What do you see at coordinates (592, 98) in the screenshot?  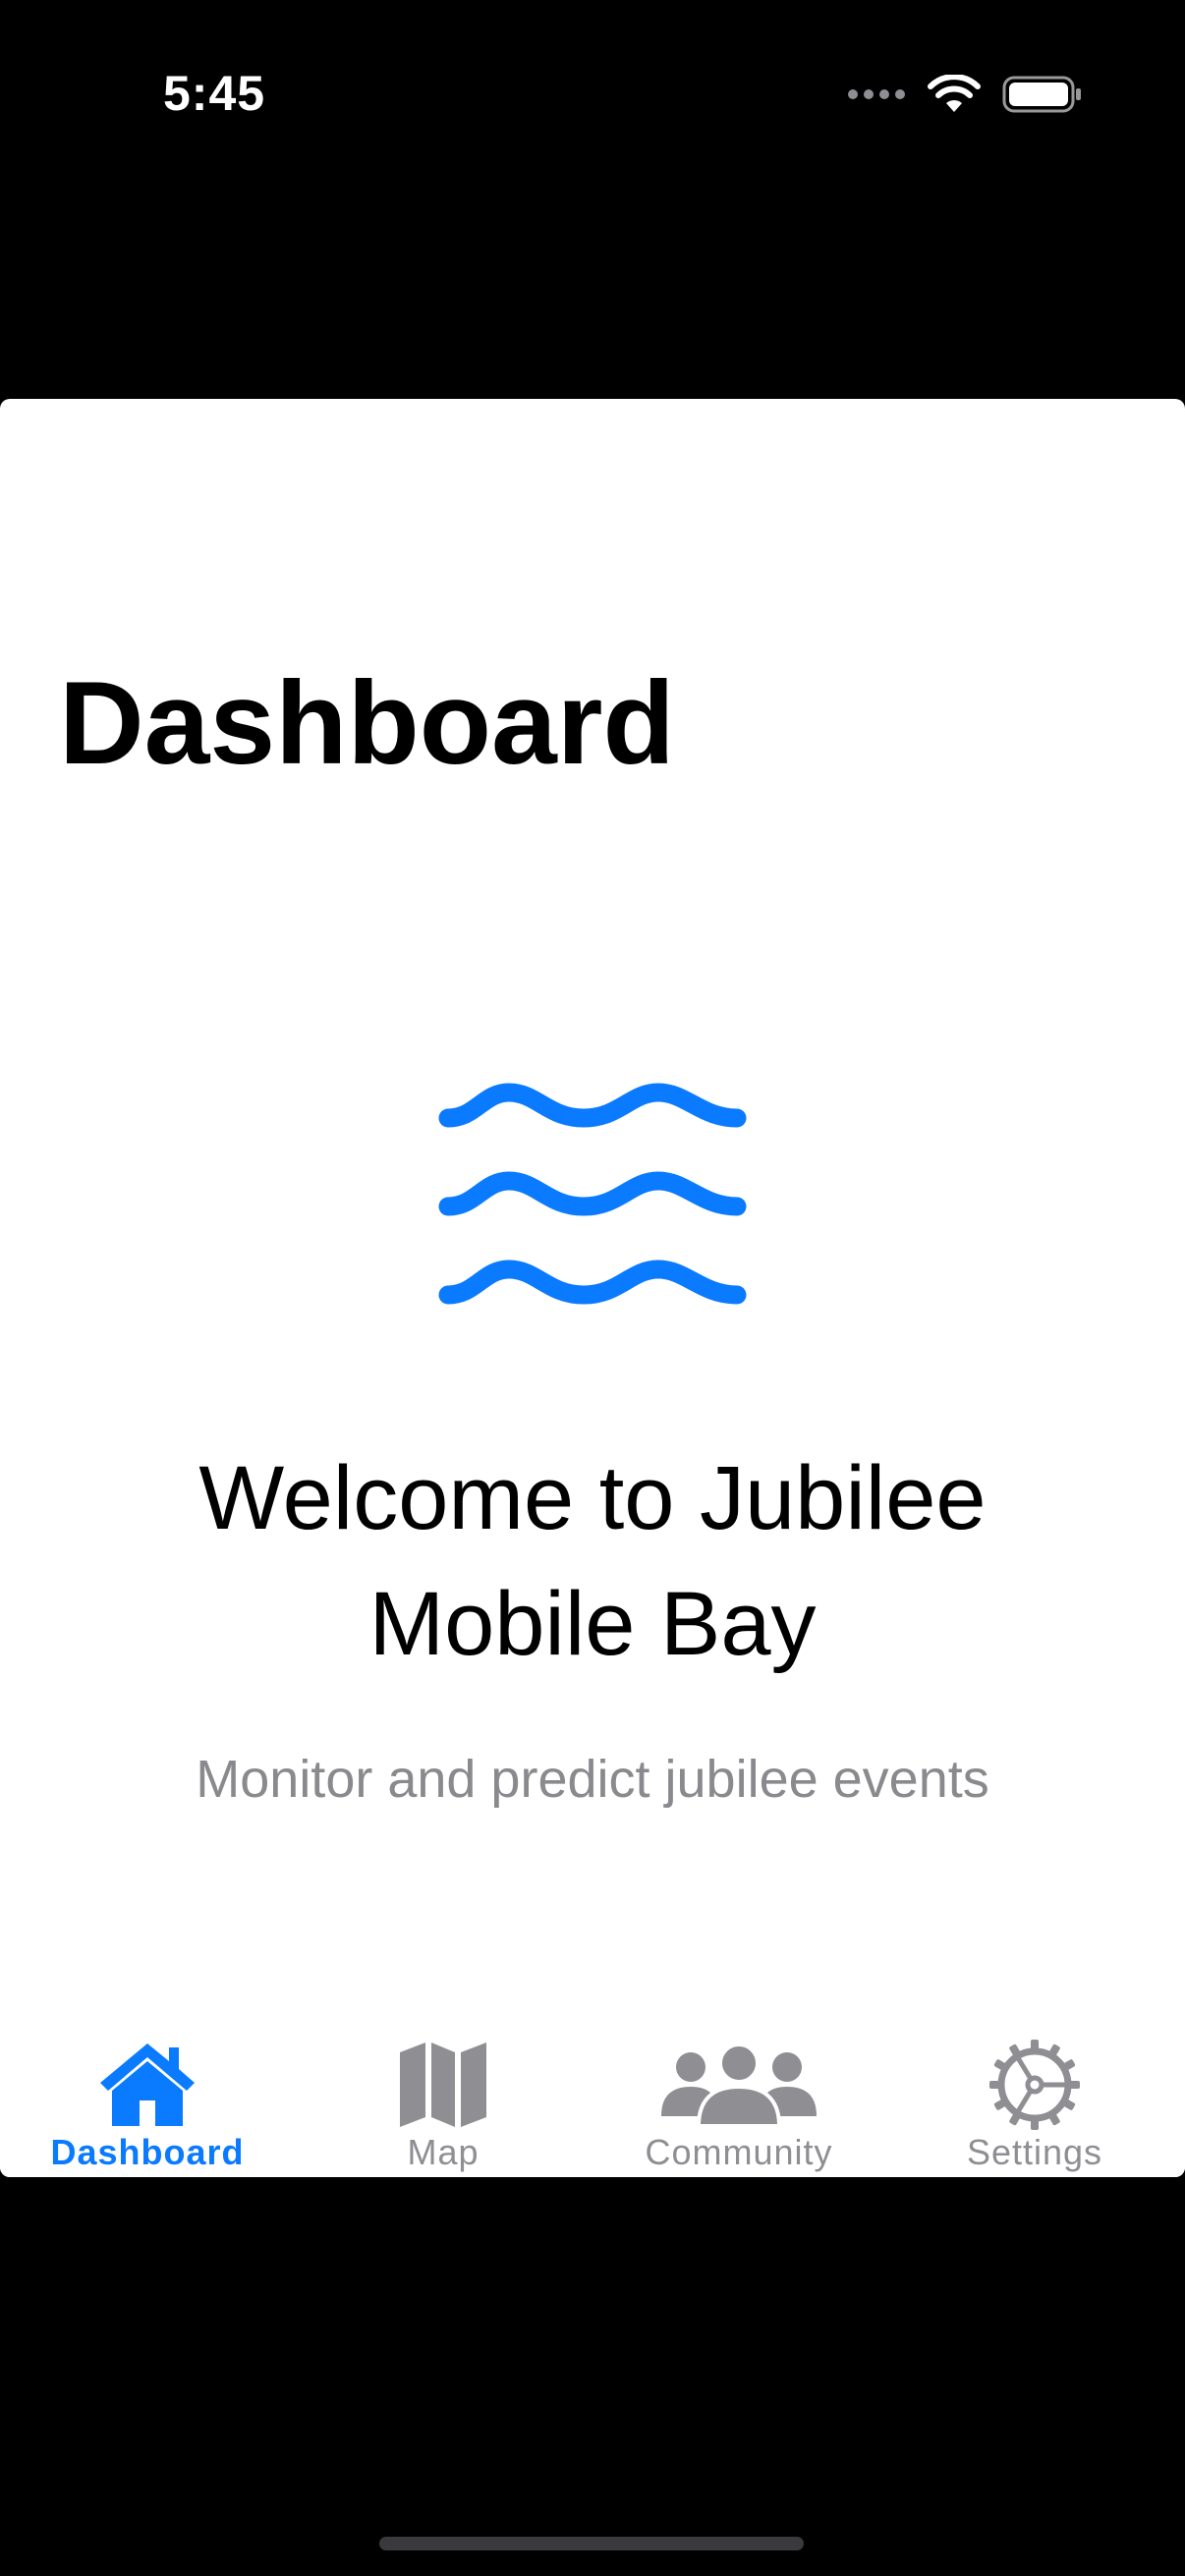 I see `status-bar: 5:45` at bounding box center [592, 98].